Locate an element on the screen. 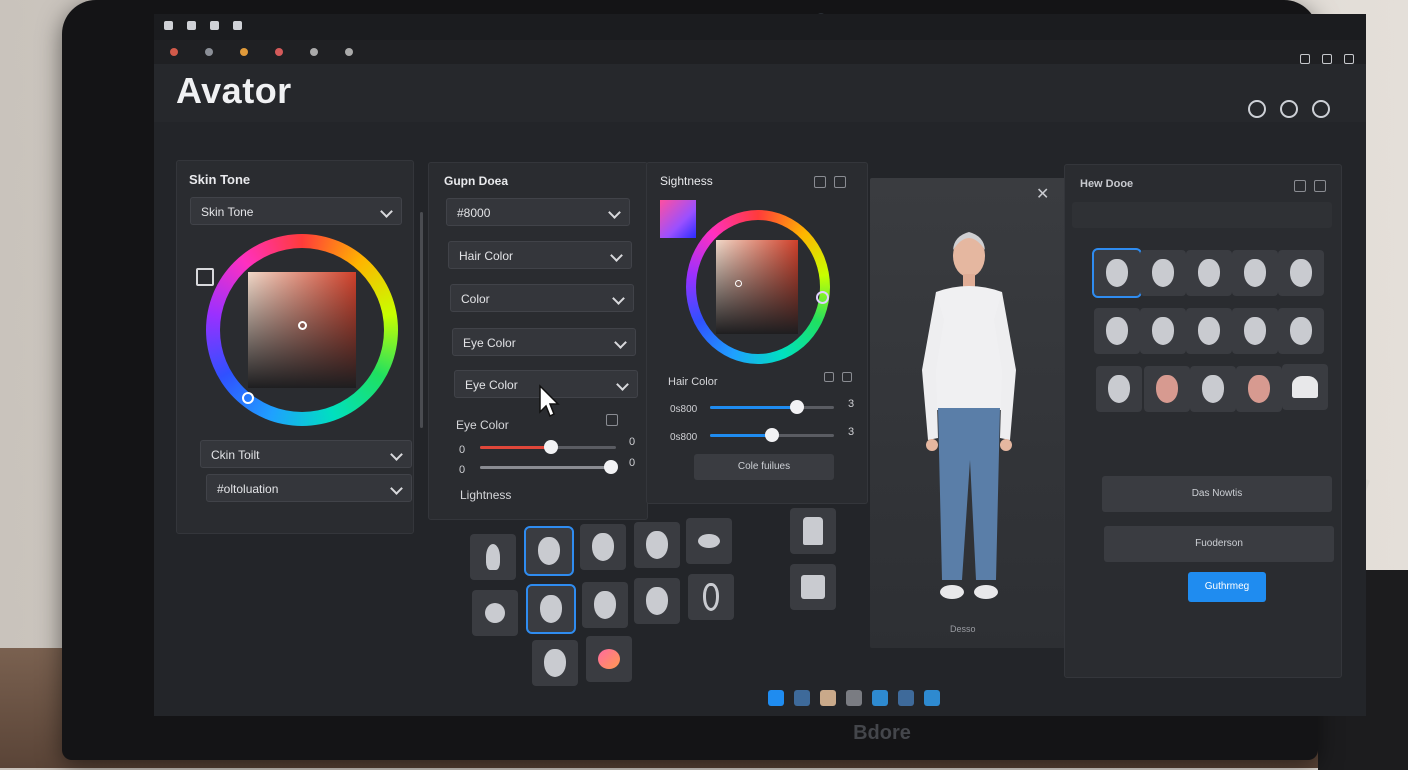  avatar-body-tile is located at coordinates (495, 613).